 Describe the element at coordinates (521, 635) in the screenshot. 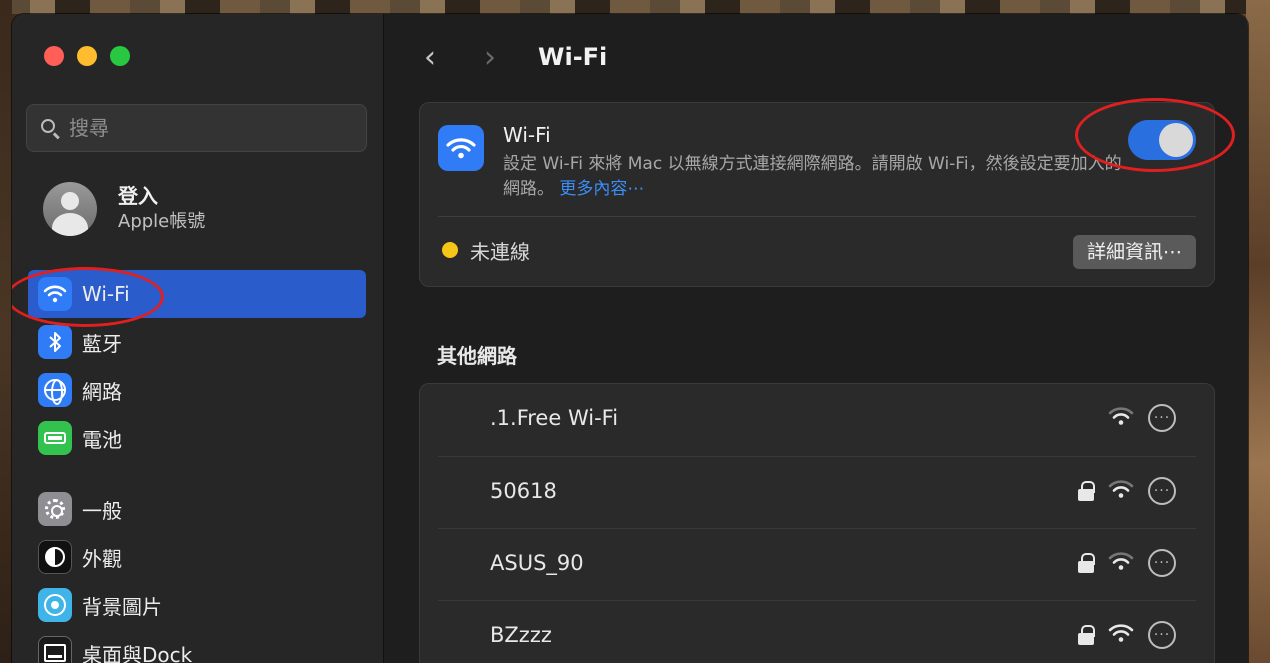

I see `network-name: BZzzz` at that location.